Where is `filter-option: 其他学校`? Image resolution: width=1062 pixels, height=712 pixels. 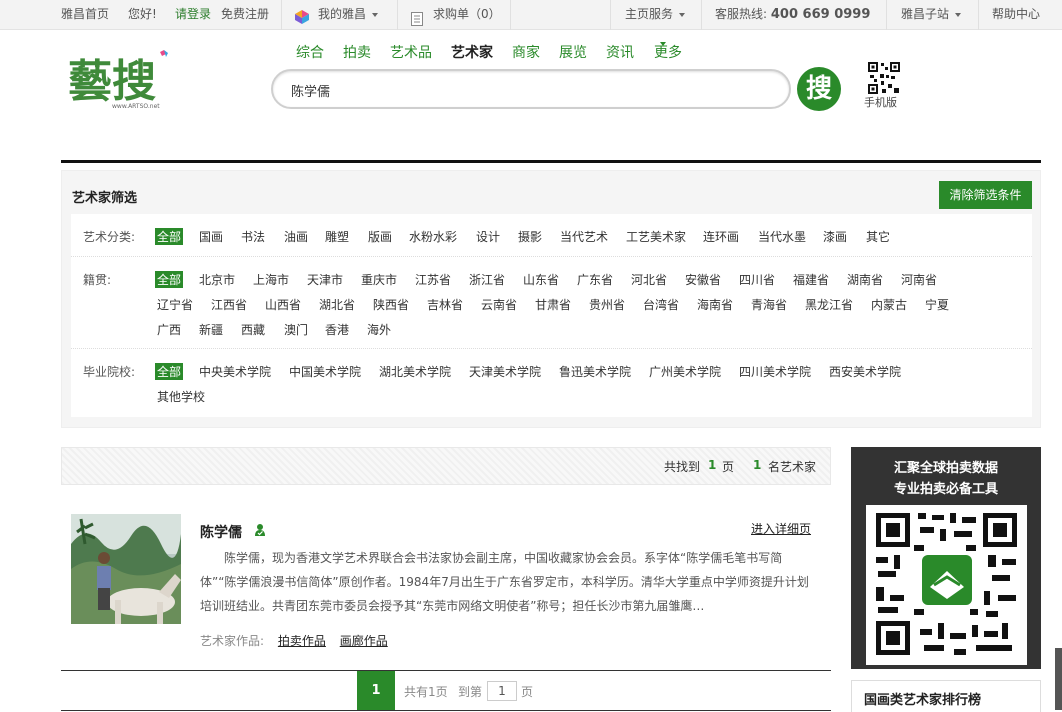
filter-option: 其他学校 is located at coordinates (181, 396).